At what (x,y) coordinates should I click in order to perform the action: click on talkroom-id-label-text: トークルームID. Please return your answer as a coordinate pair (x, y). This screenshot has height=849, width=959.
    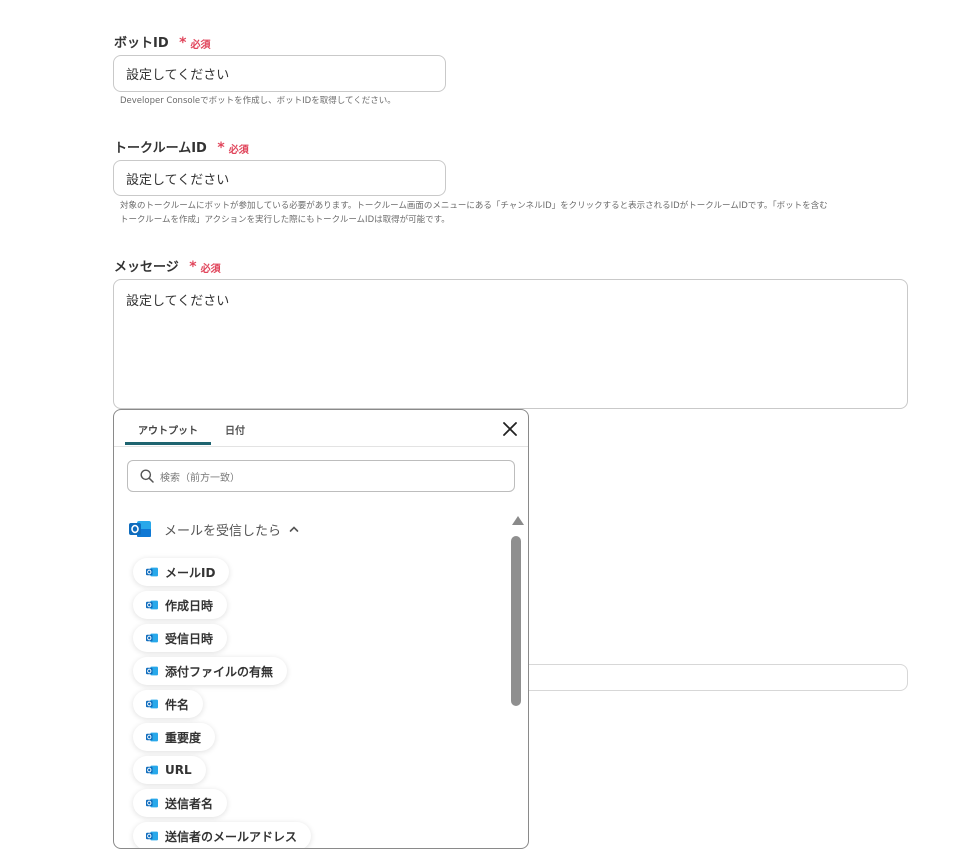
    Looking at the image, I should click on (160, 148).